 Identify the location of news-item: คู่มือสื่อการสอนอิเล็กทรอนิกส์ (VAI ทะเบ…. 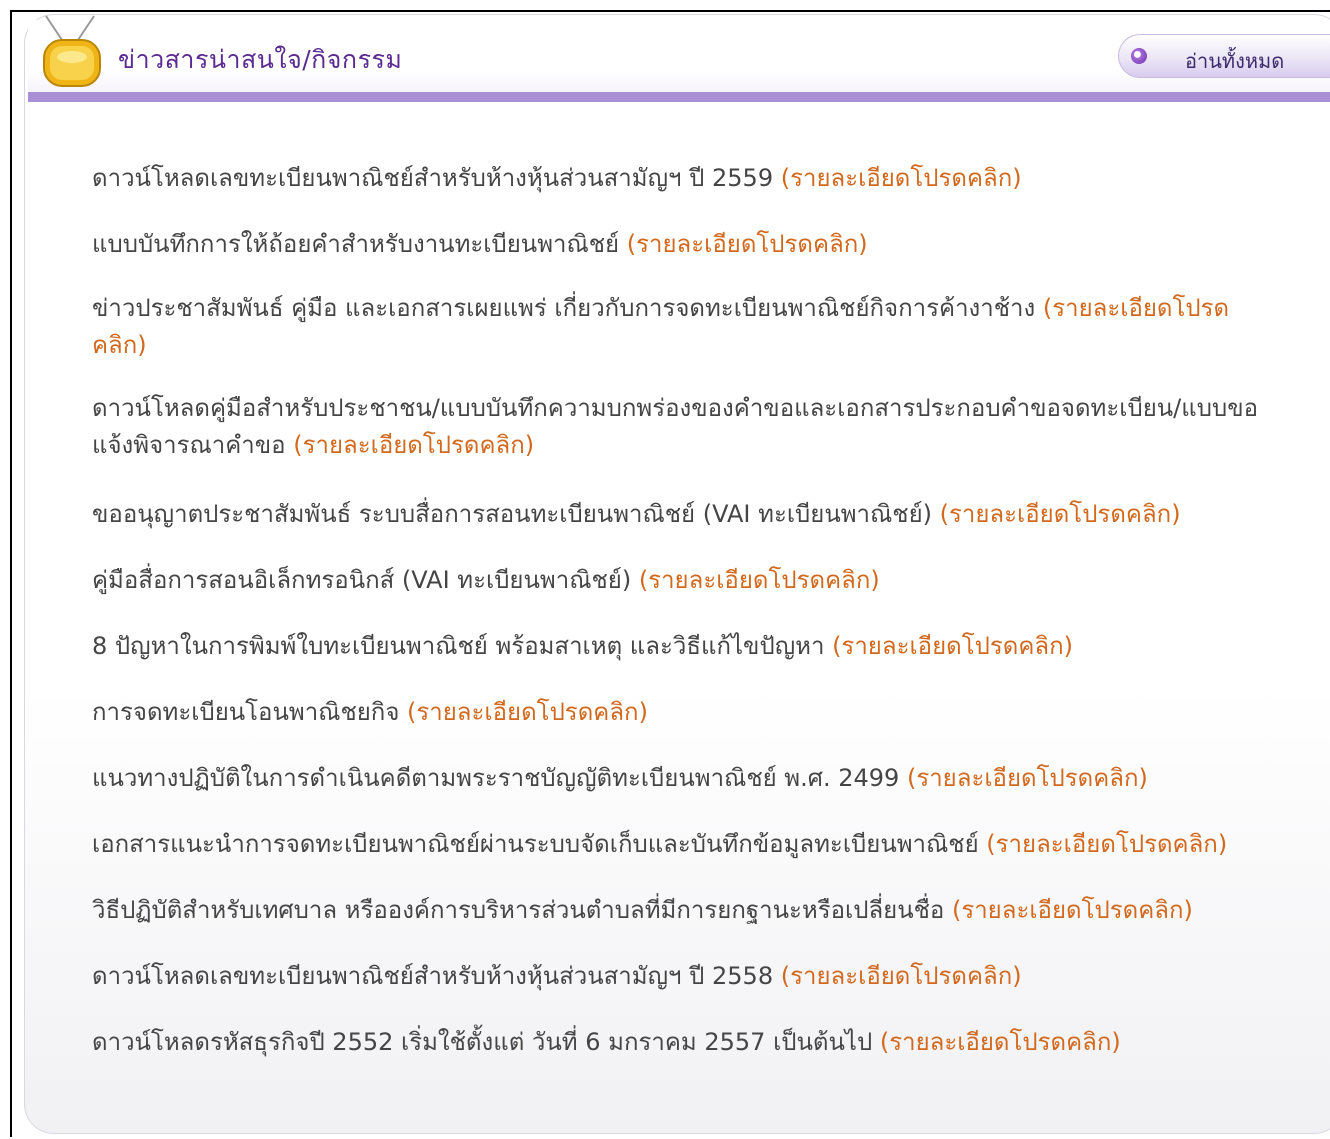
(687, 580).